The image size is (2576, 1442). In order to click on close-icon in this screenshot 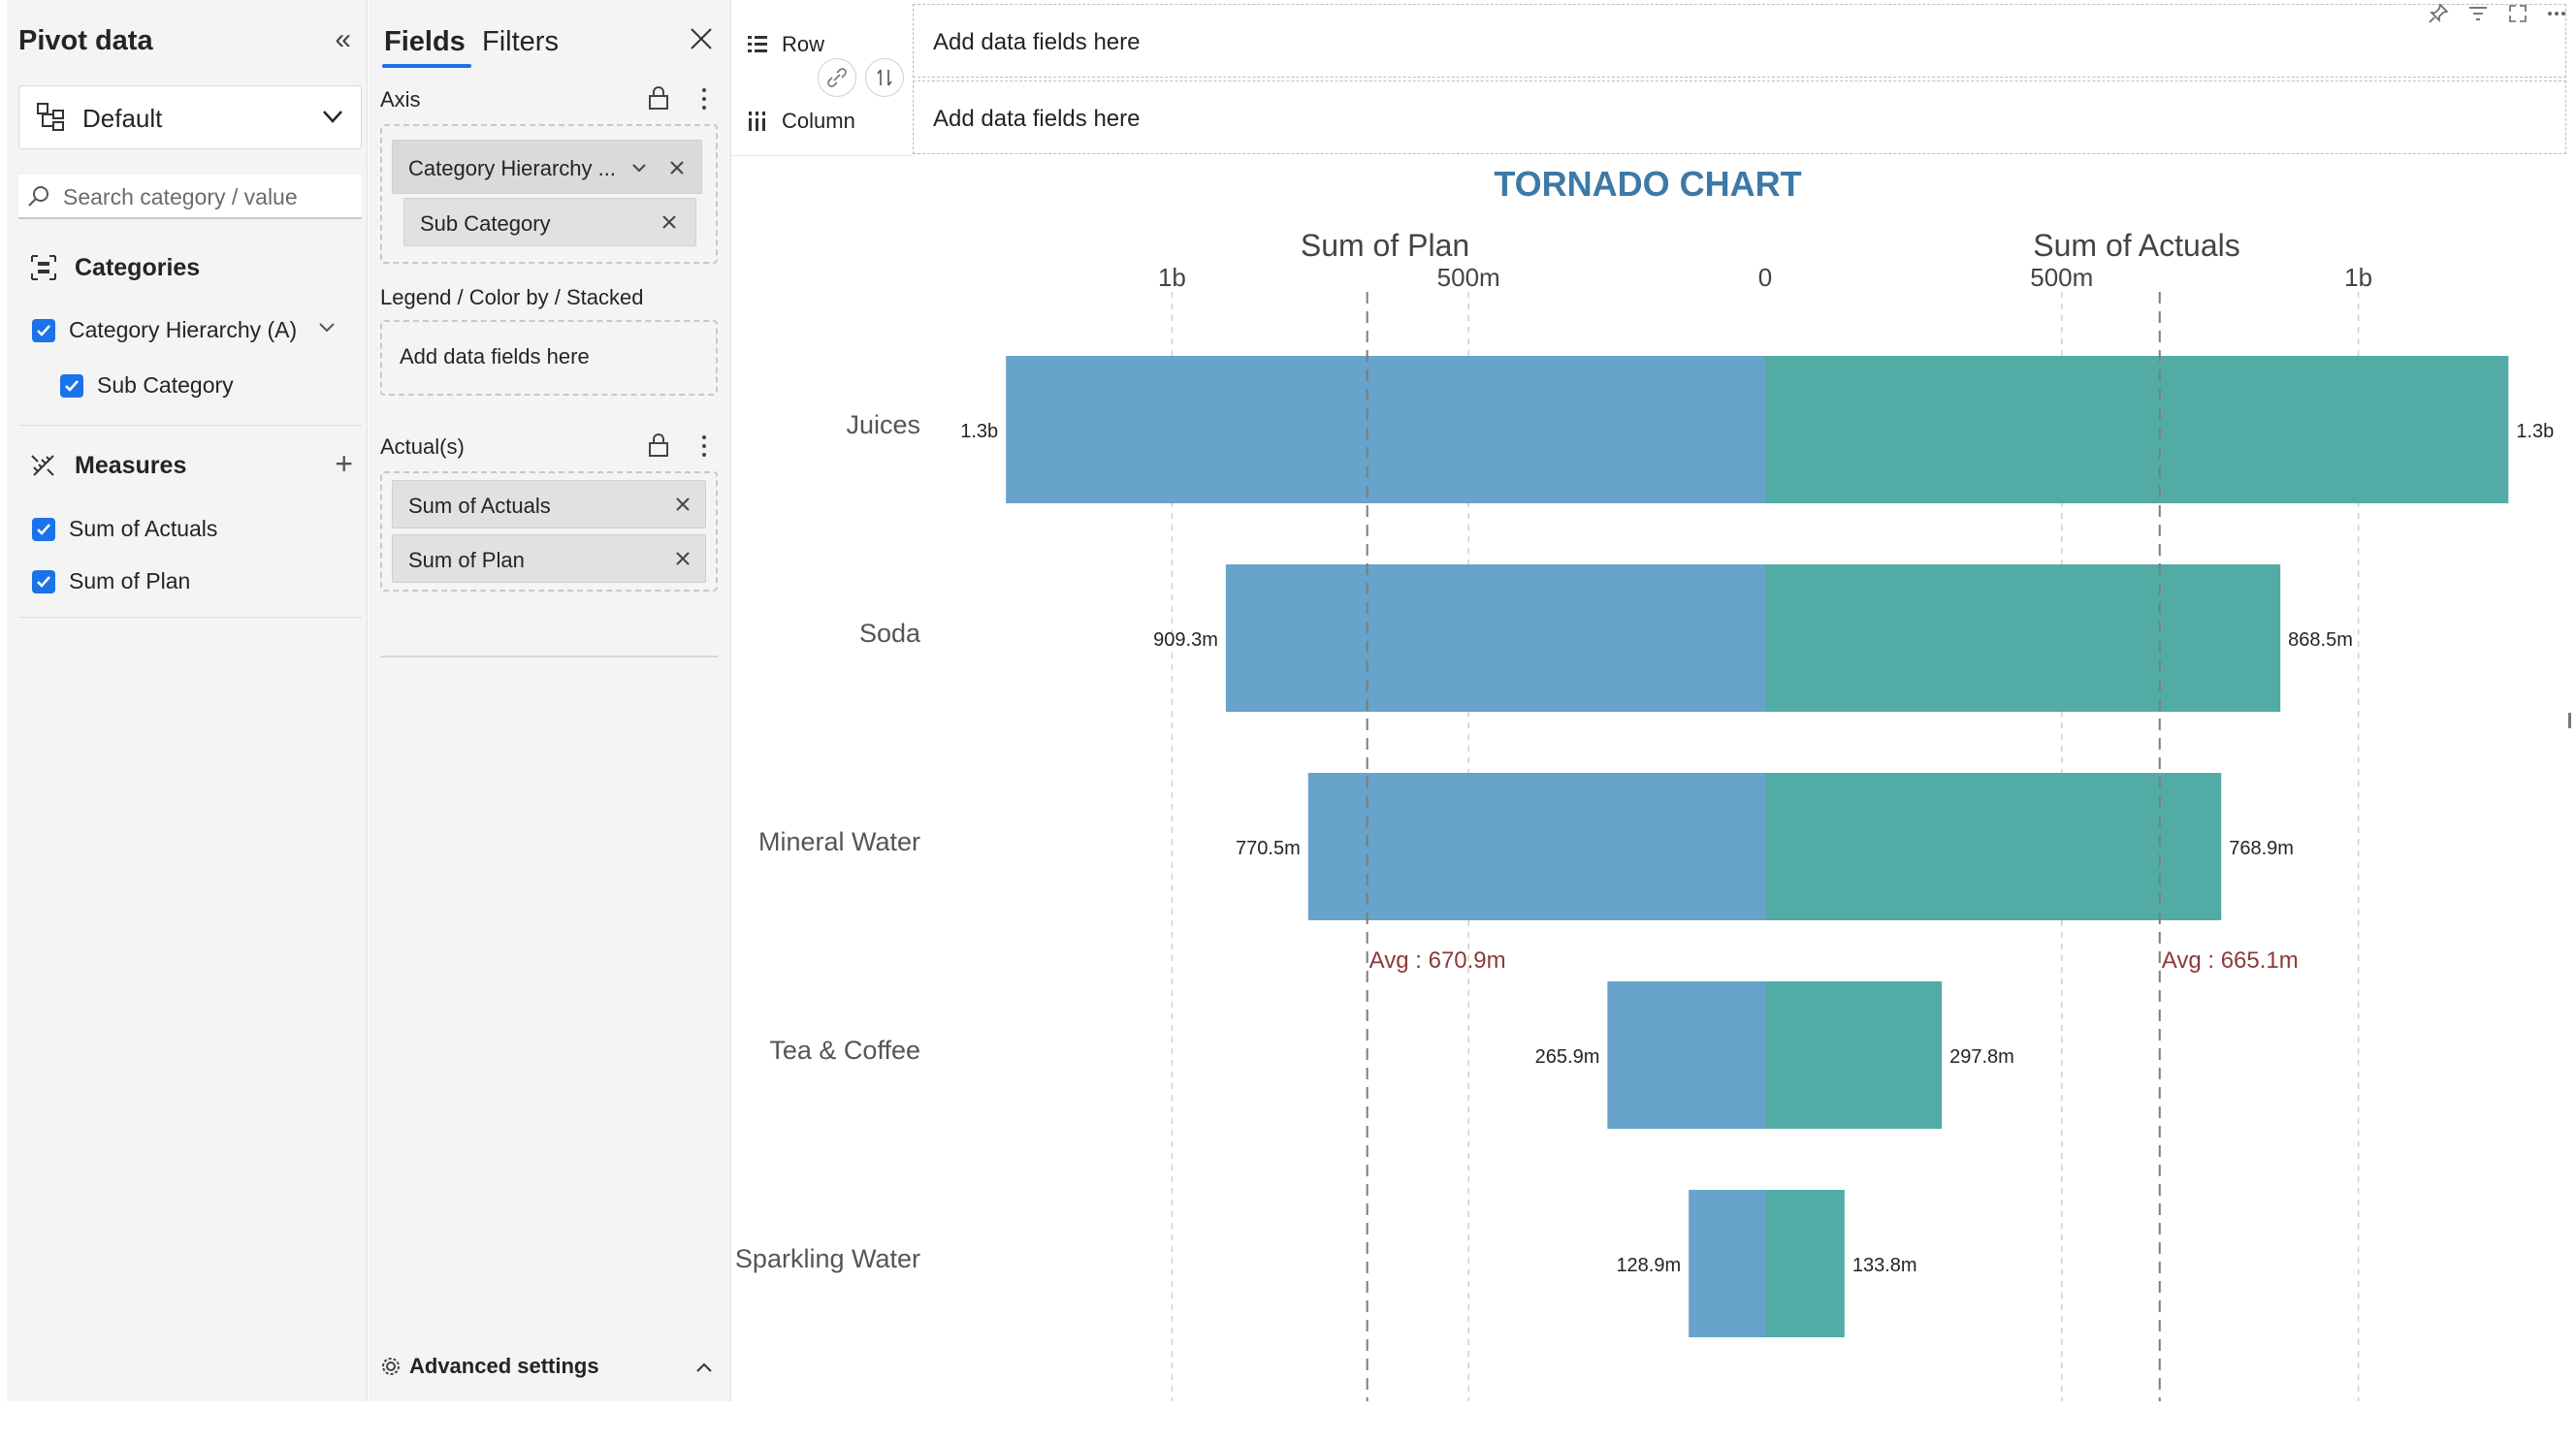, I will do `click(701, 38)`.